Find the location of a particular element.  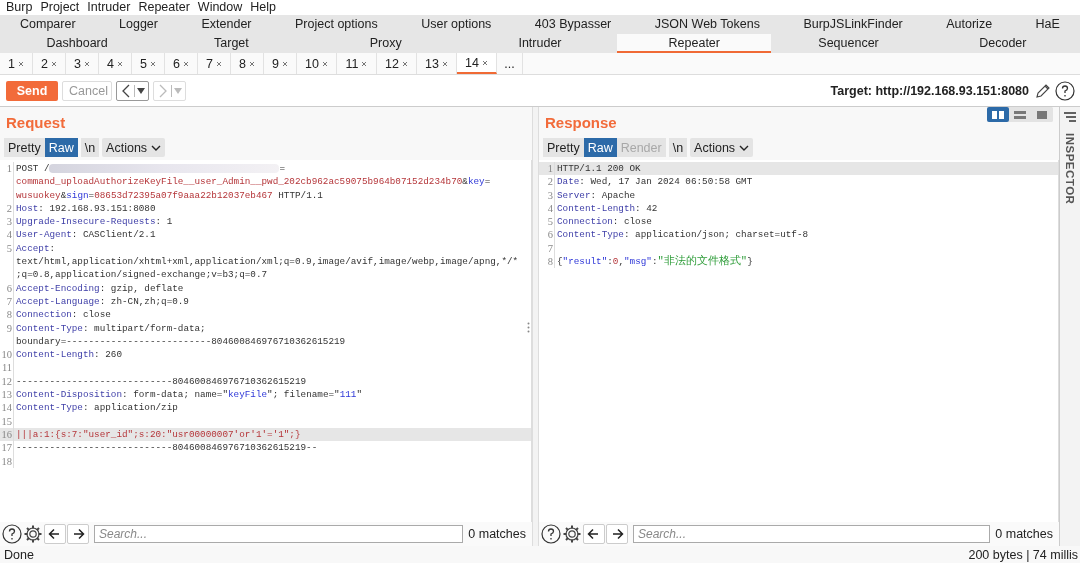

request-tab: 9 is located at coordinates (280, 63).